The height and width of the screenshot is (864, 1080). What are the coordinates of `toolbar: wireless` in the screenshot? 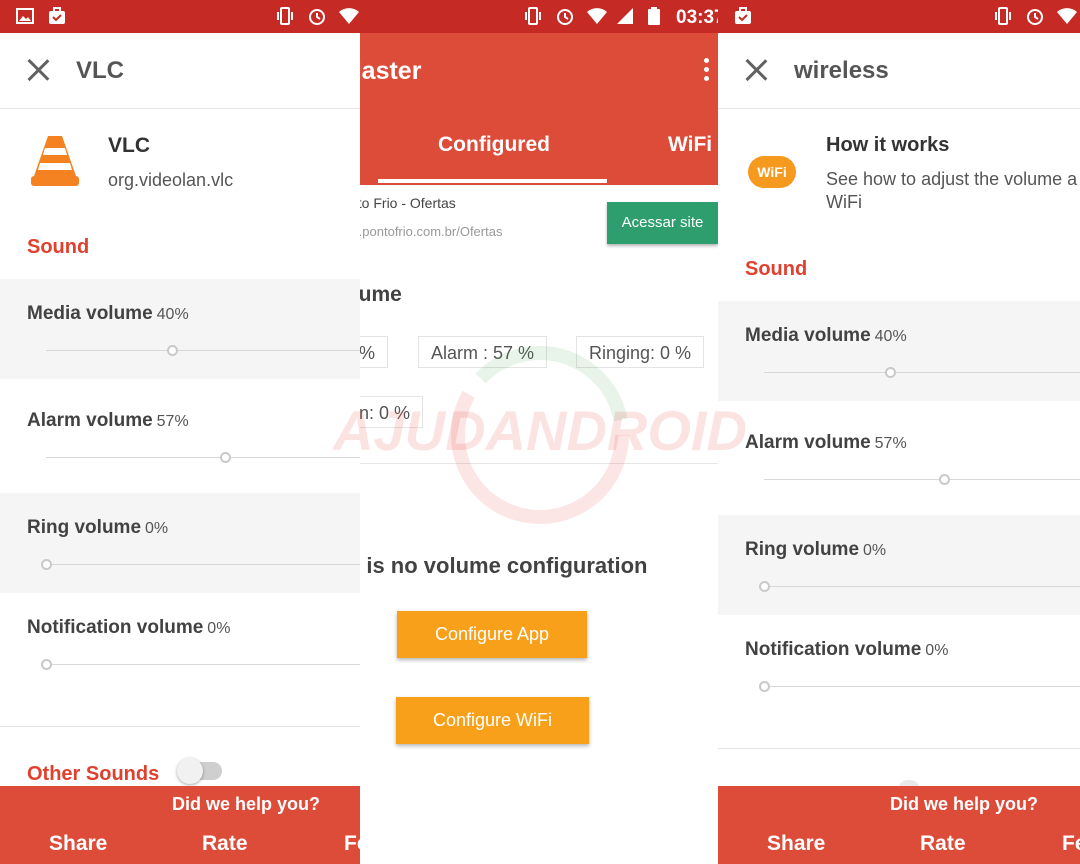 It's located at (899, 71).